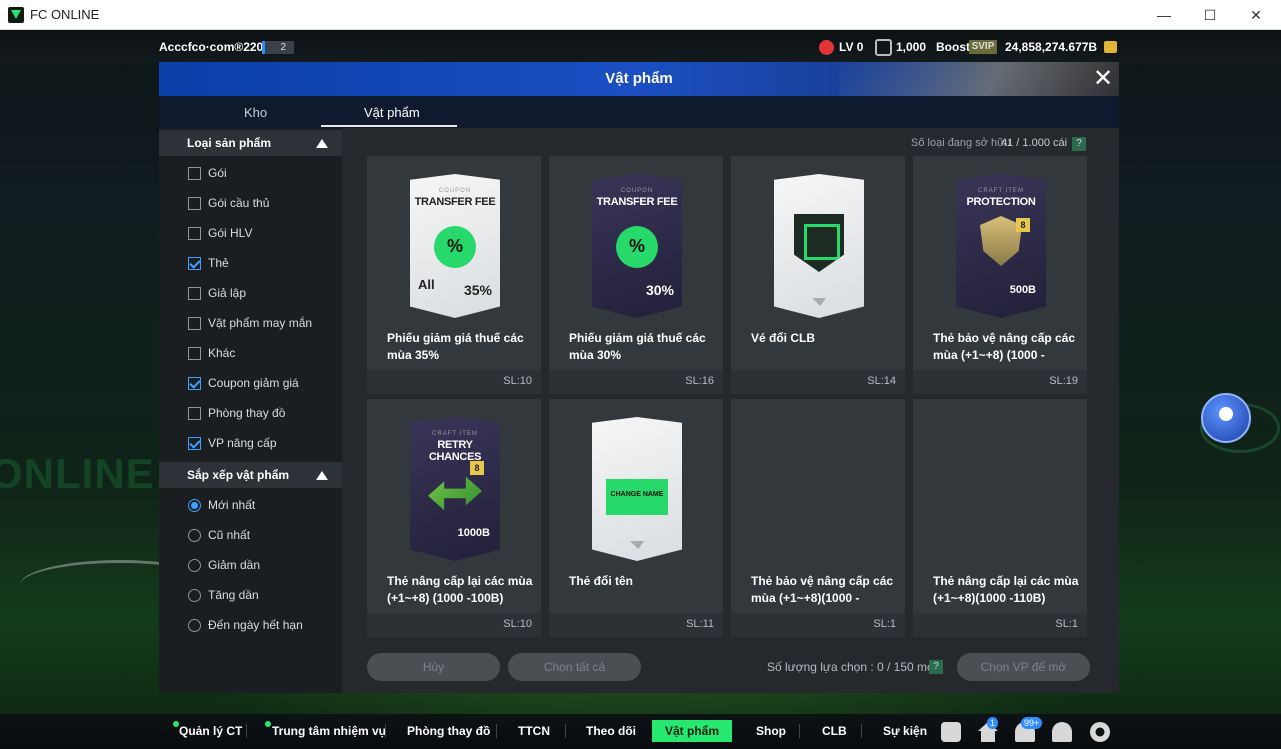  I want to click on filter-label-phong-thay-do: Phòng thay đồ, so click(247, 413).